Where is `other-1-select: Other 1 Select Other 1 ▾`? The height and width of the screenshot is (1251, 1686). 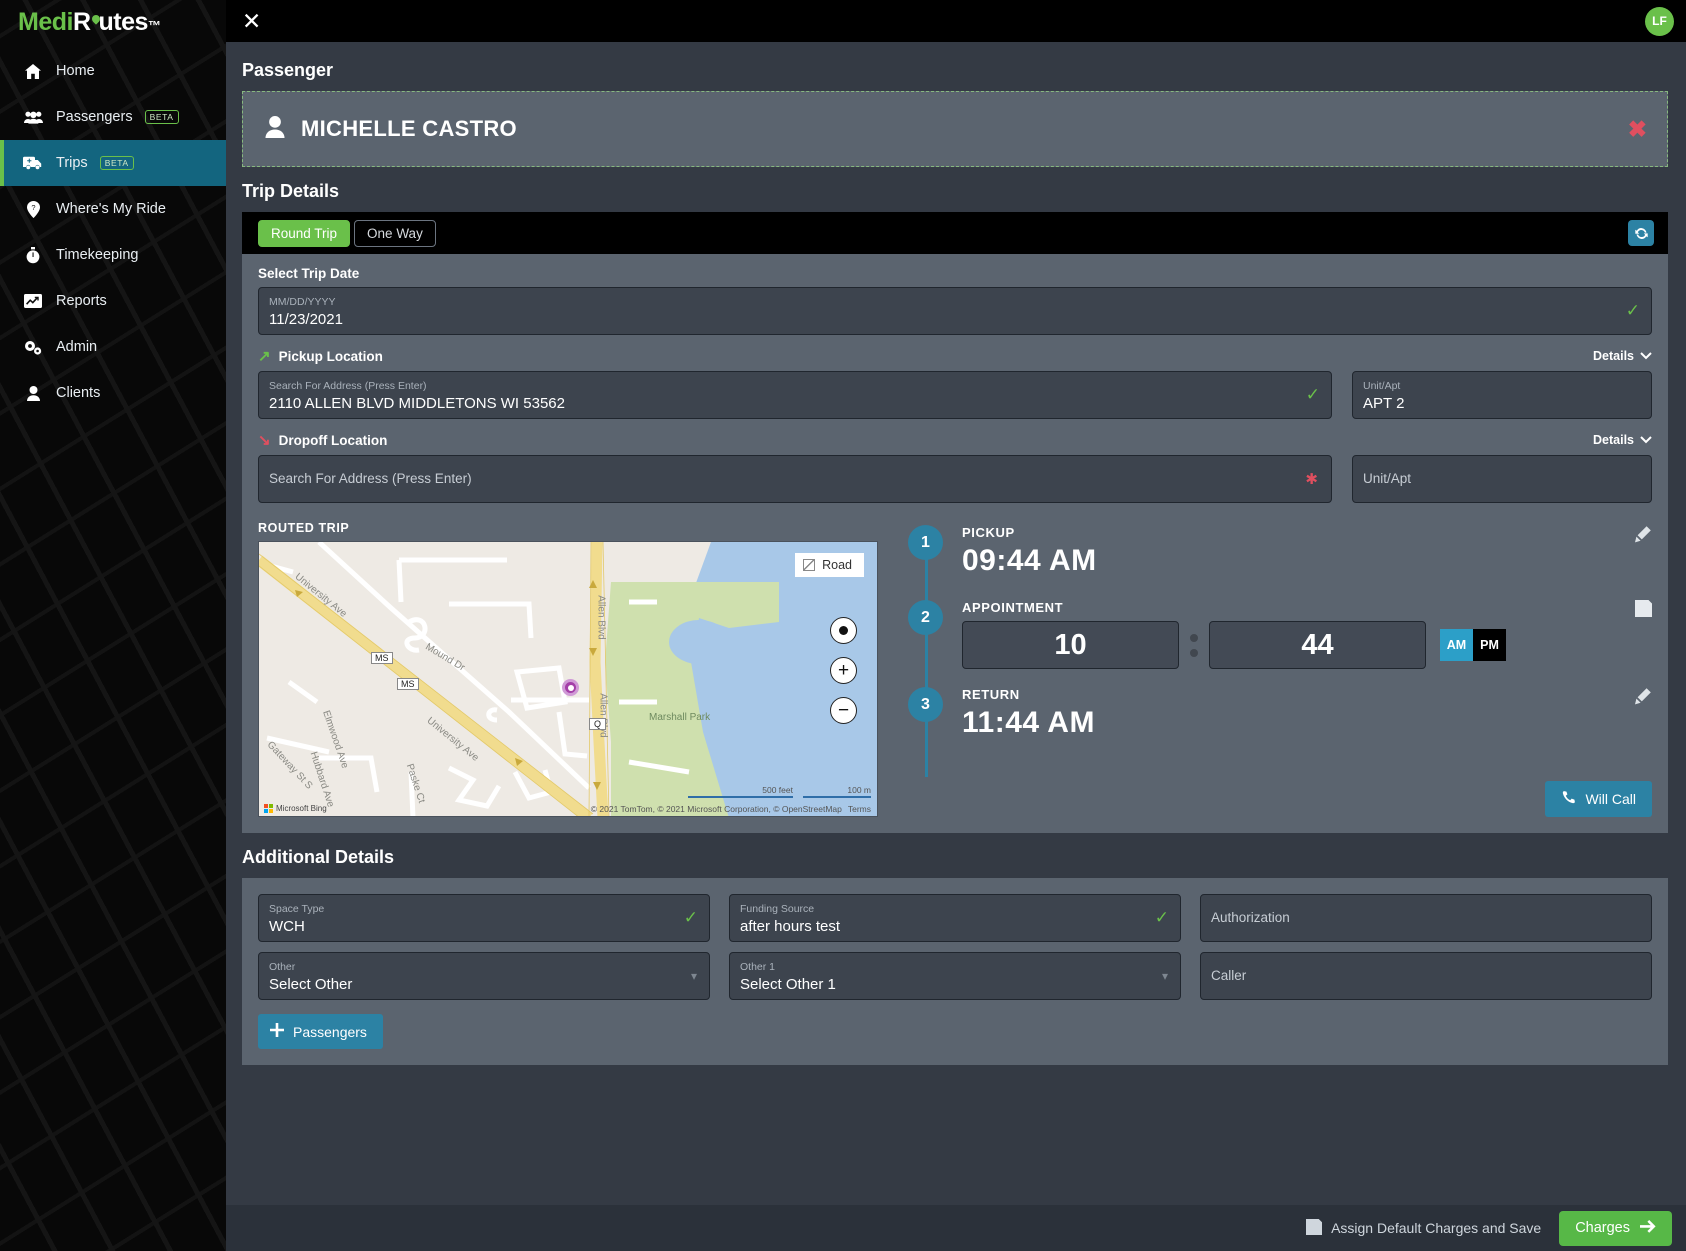
other-1-select: Other 1 Select Other 1 ▾ is located at coordinates (955, 976).